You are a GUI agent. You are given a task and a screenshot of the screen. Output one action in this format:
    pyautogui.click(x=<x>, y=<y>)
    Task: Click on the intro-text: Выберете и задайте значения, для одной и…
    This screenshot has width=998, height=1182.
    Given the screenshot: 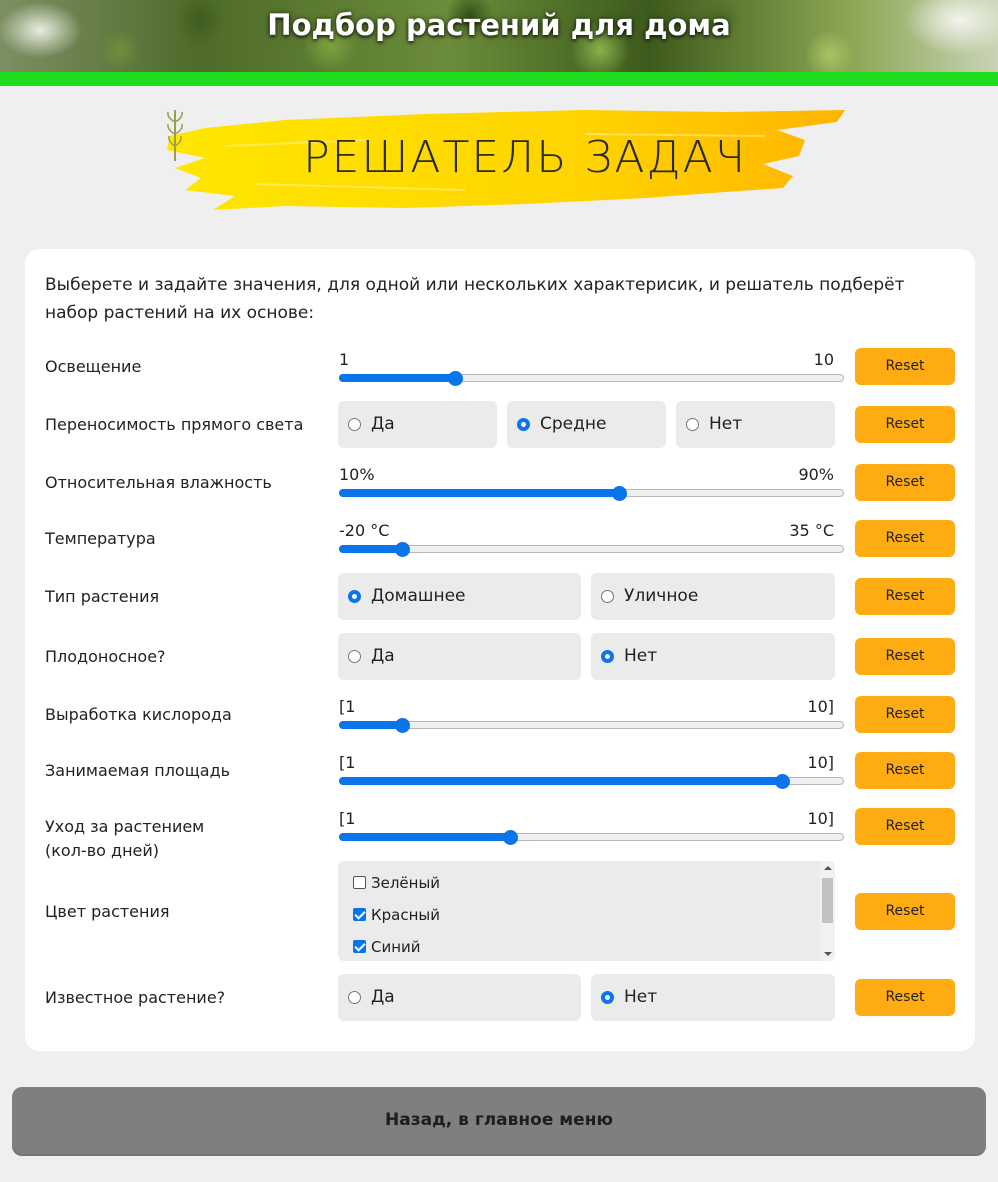 What is the action you would take?
    pyautogui.click(x=475, y=299)
    